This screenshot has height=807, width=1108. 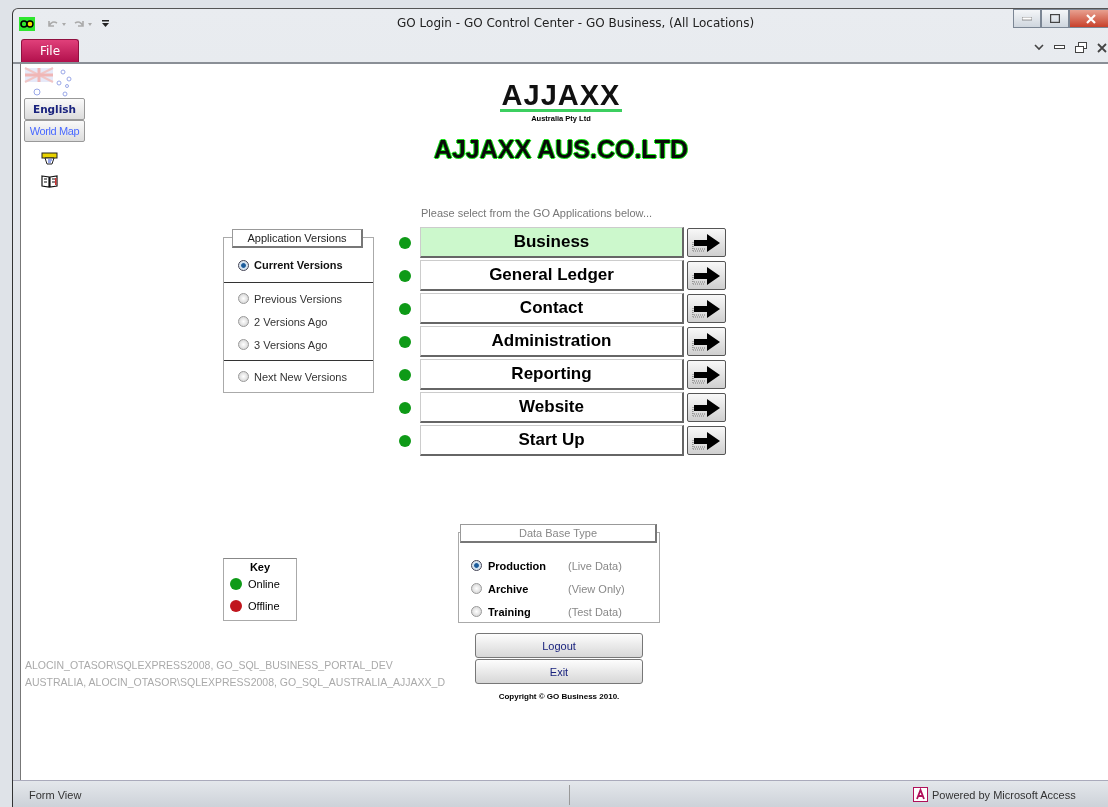 I want to click on panel-title: Application Versions, so click(x=297, y=238).